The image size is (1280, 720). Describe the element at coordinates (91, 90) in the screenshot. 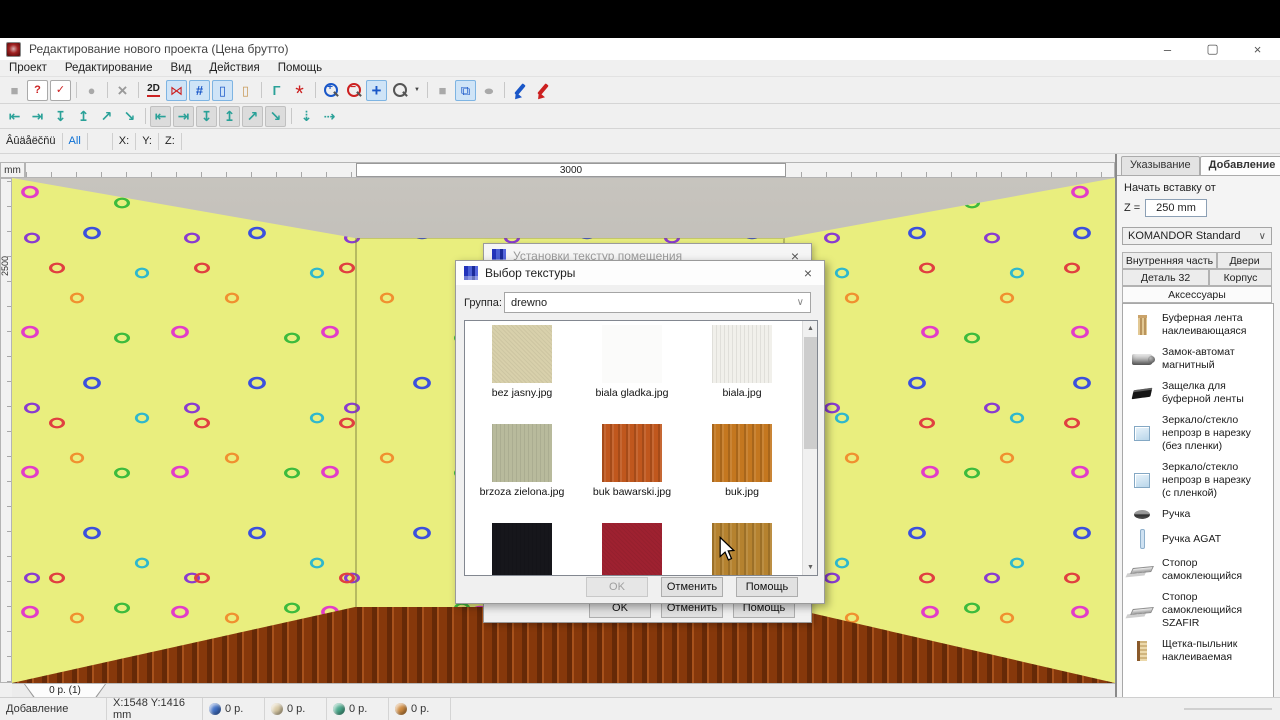

I see `tool-blob-icon: ●` at that location.